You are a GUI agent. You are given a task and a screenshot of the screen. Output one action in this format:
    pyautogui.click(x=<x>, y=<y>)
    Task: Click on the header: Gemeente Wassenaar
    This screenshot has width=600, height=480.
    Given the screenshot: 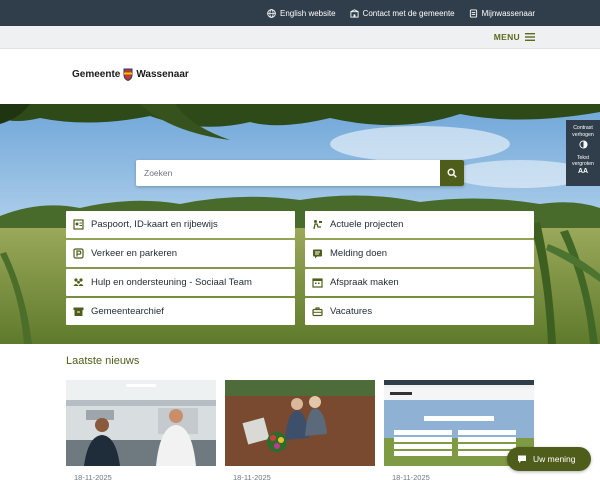 What is the action you would take?
    pyautogui.click(x=300, y=76)
    